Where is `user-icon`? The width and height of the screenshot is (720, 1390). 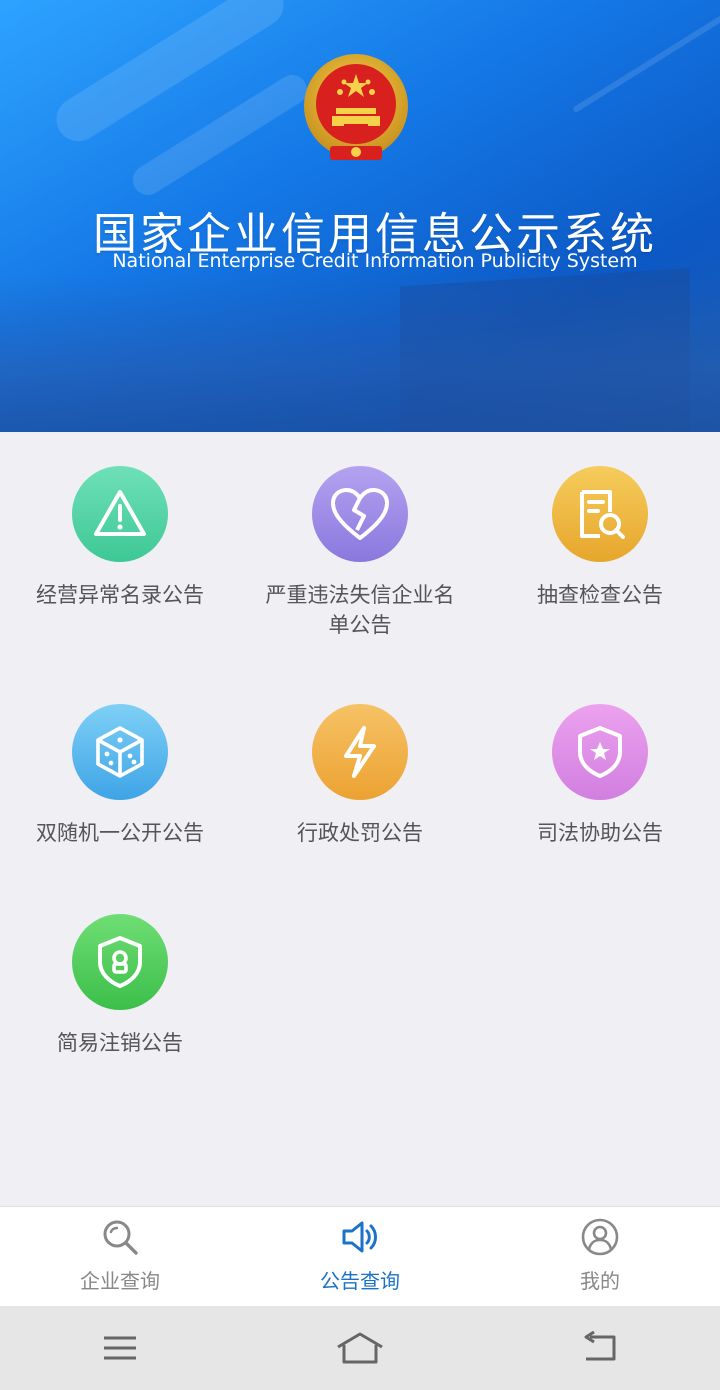 user-icon is located at coordinates (600, 1237).